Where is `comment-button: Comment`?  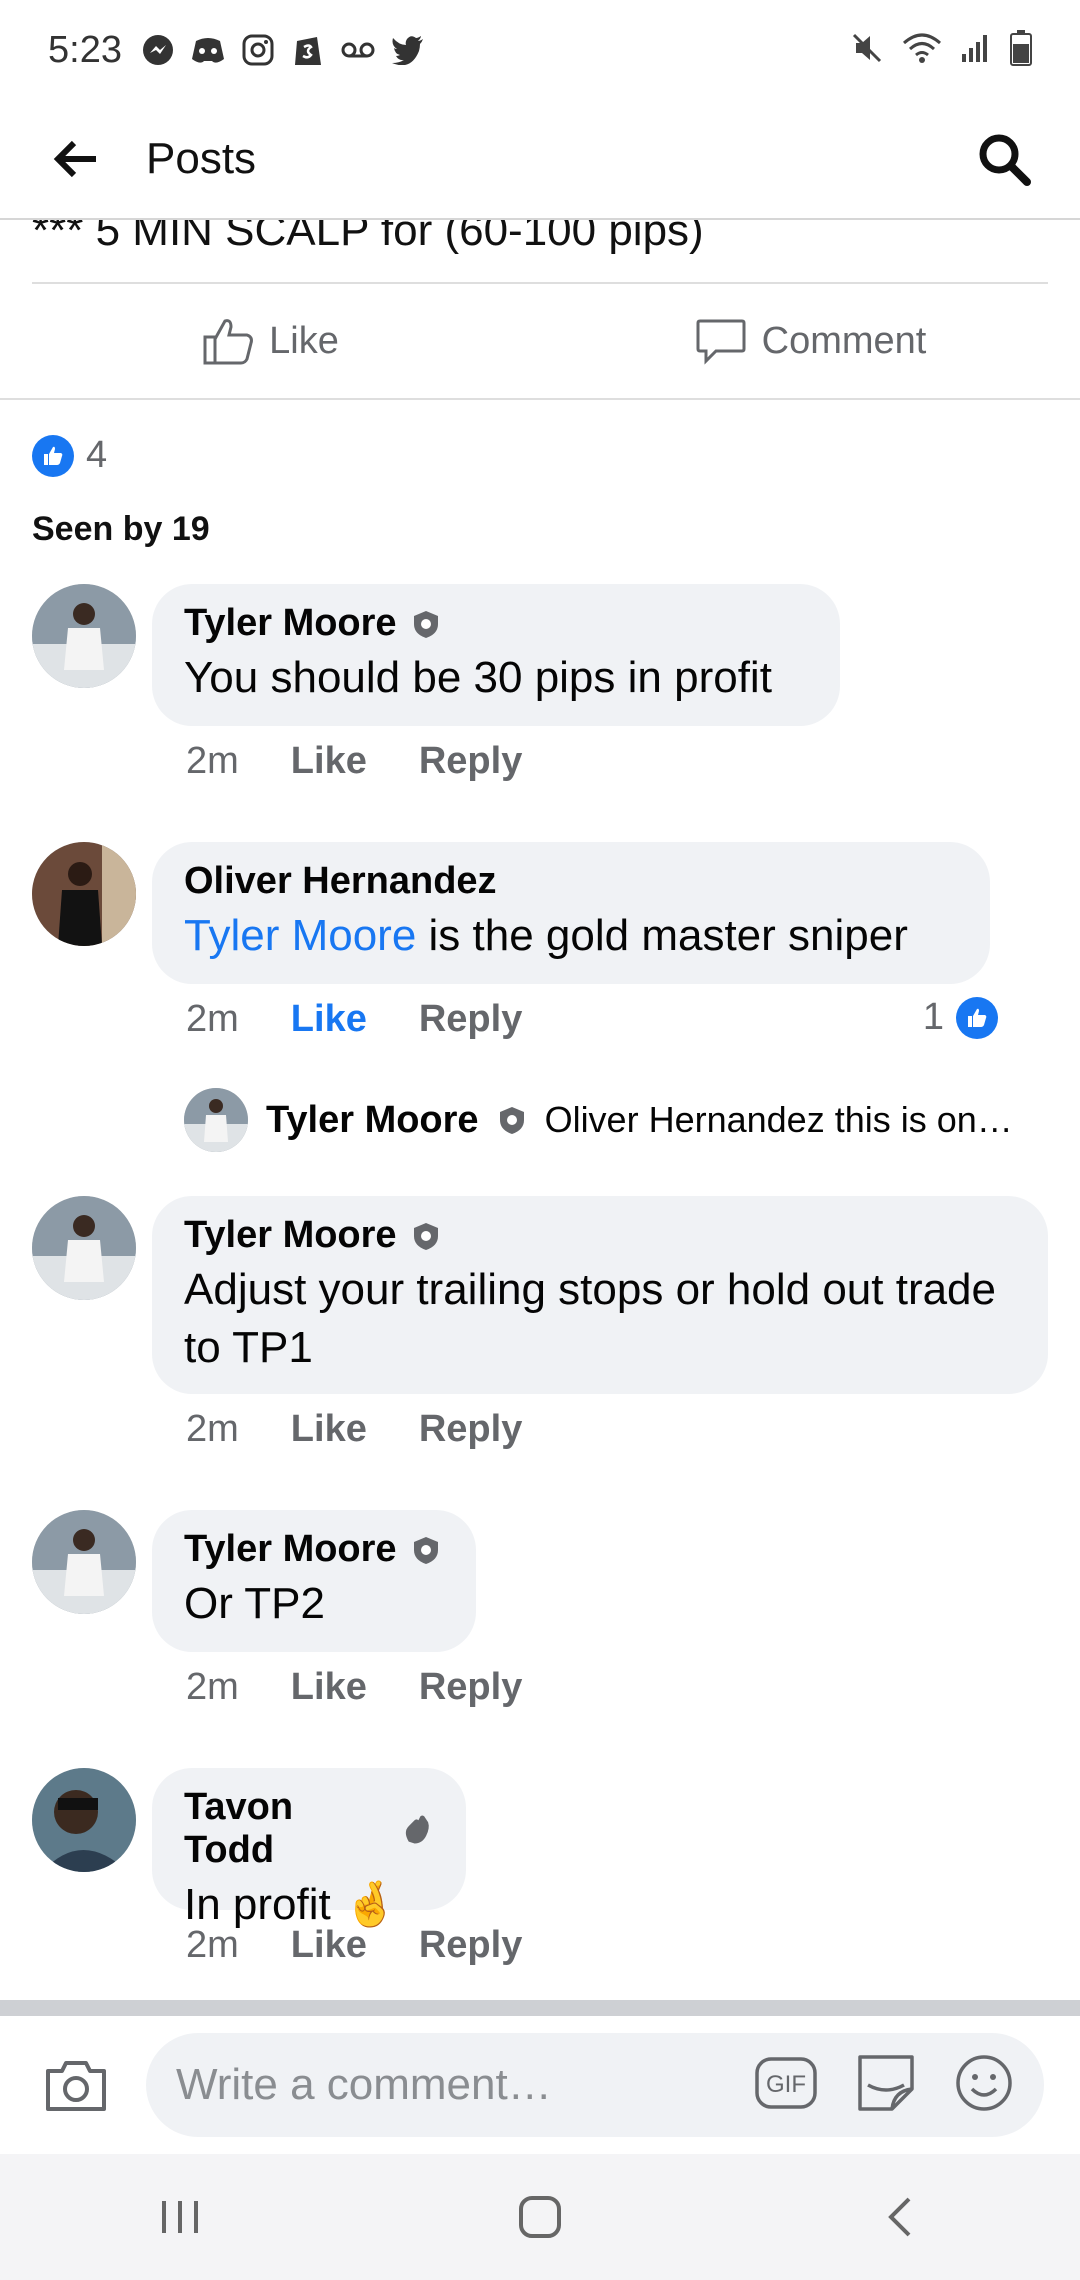 comment-button: Comment is located at coordinates (810, 341).